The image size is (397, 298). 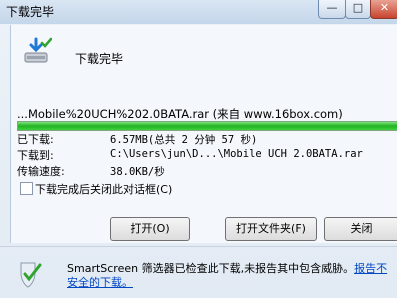 What do you see at coordinates (103, 189) in the screenshot?
I see `close-after-download-label: 下载完成后关闭此对话框(C)` at bounding box center [103, 189].